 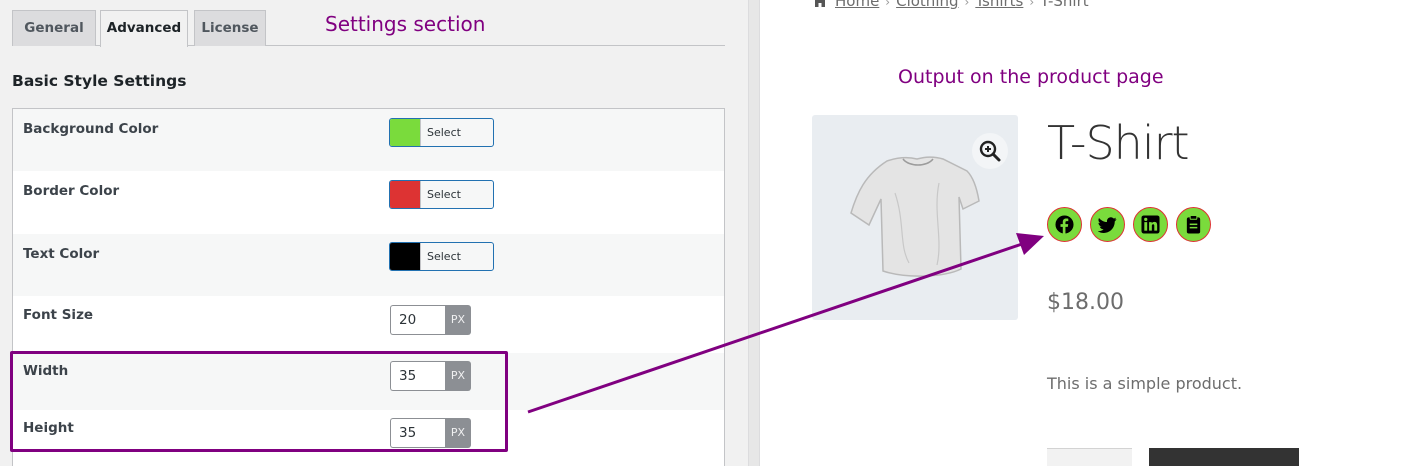 I want to click on linkedin-icon, so click(x=1150, y=224).